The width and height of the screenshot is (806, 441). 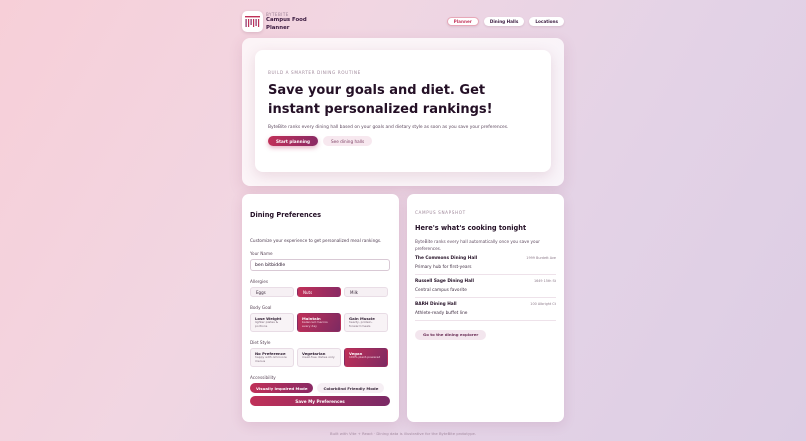 I want to click on diet-vegetarian: Vegetarian meat-free dishes only, so click(x=319, y=357).